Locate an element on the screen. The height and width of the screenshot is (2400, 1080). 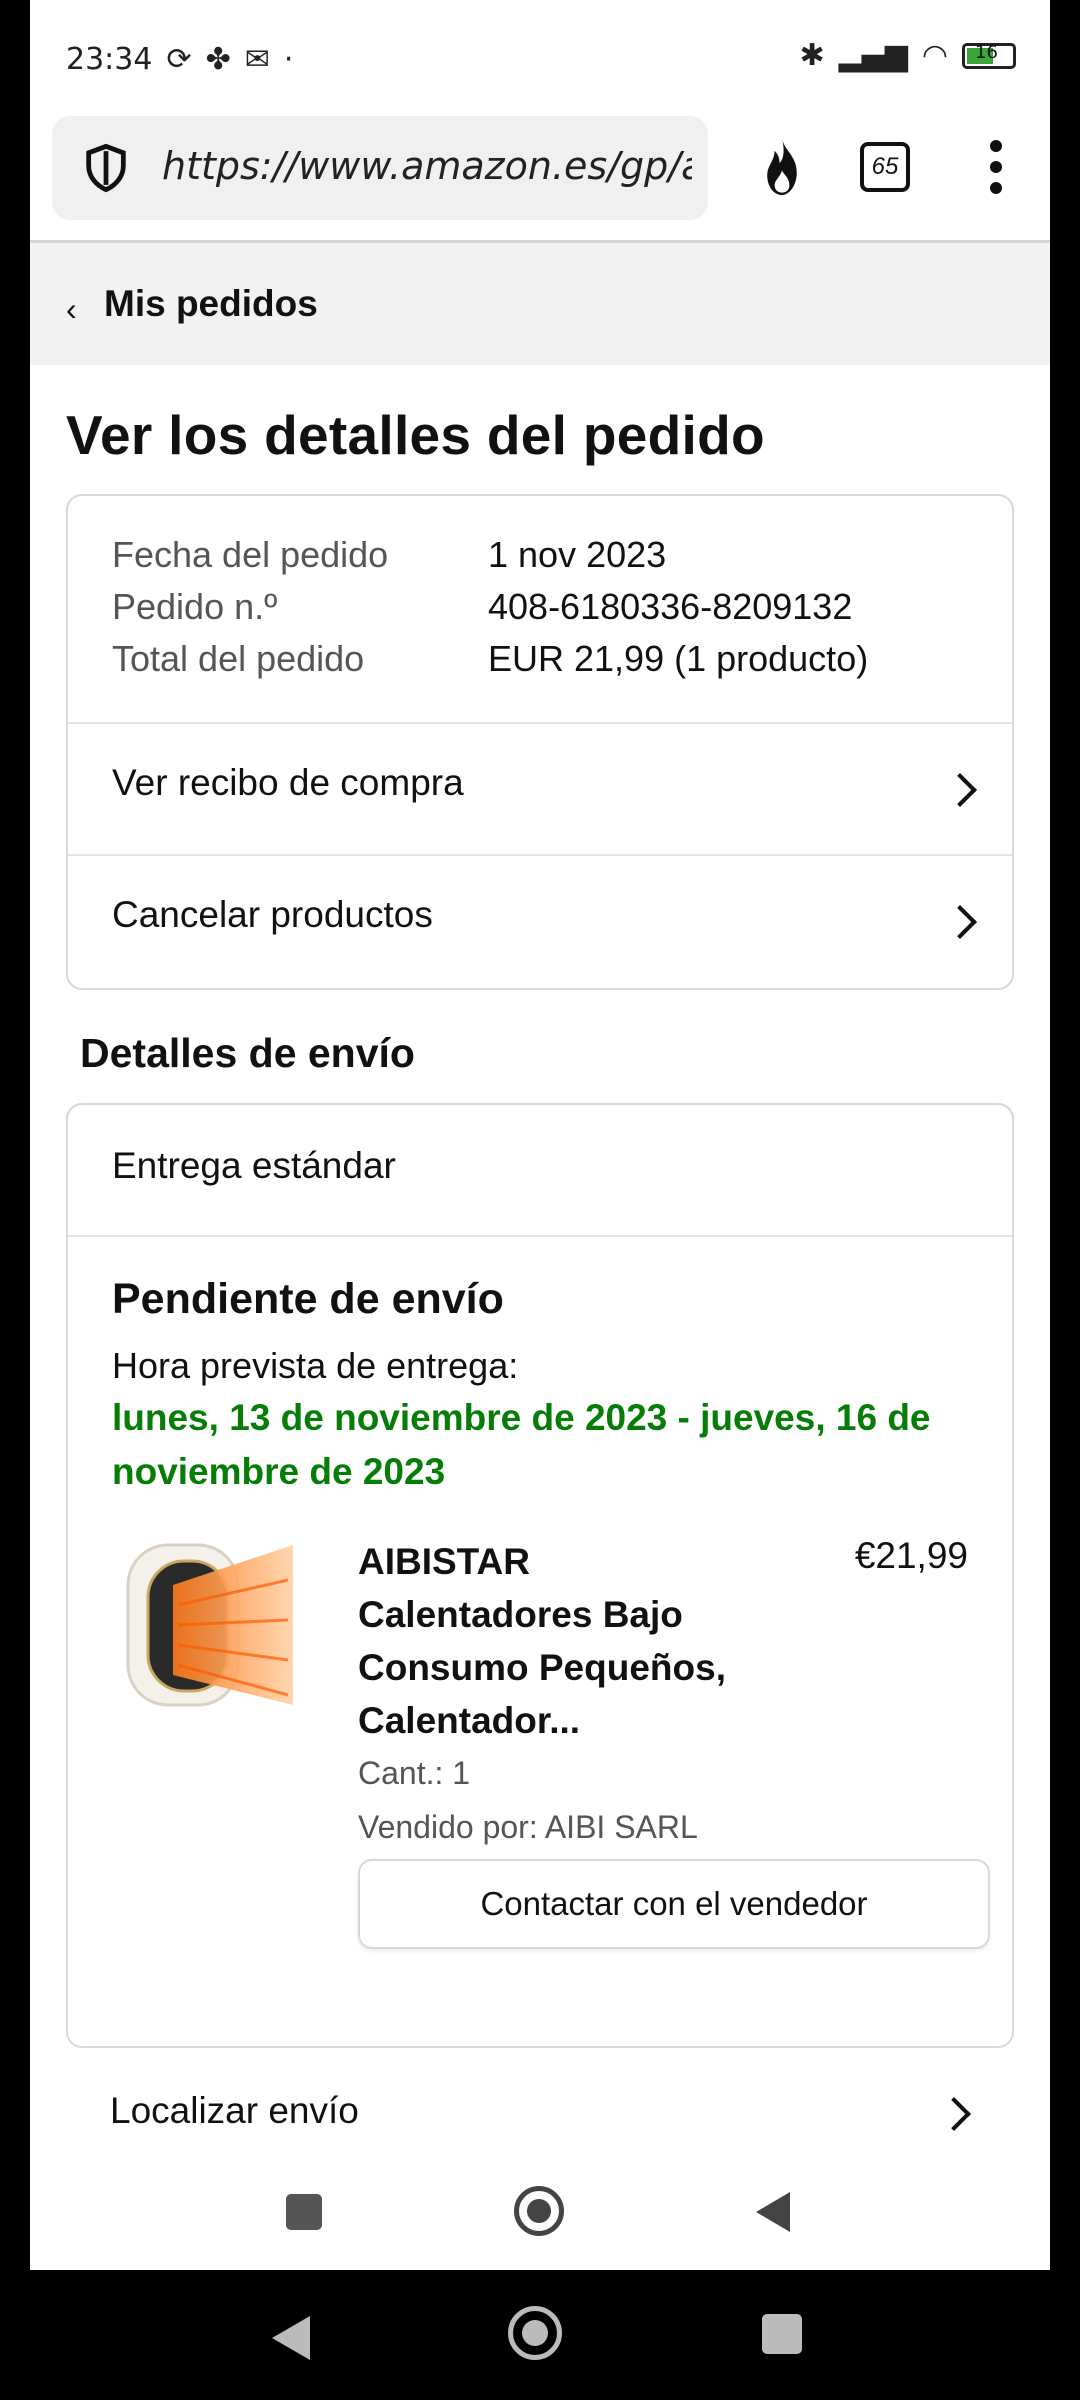
fan-icon: ✤ is located at coordinates (218, 59).